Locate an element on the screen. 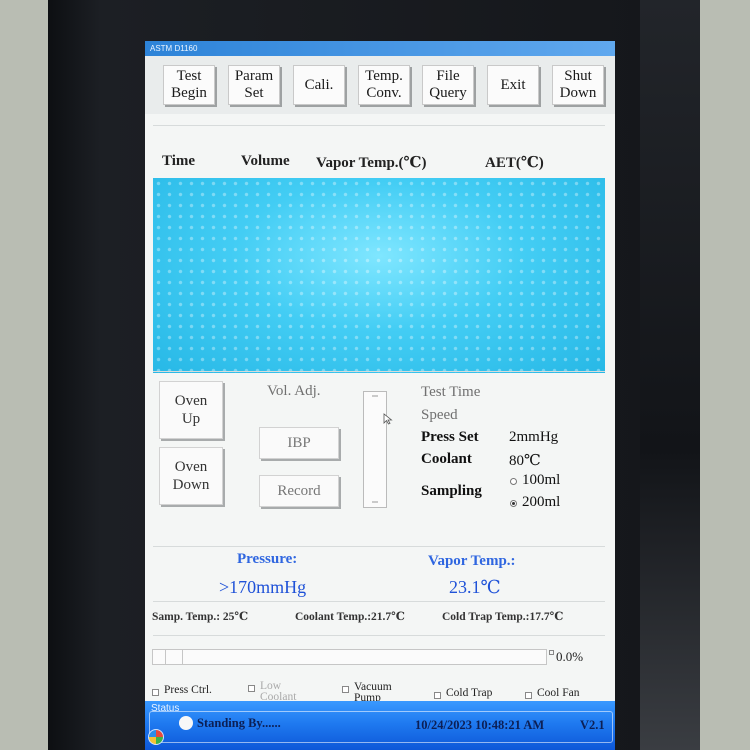 This screenshot has width=750, height=750. vapor-temp-value: 23.1℃ is located at coordinates (475, 587).